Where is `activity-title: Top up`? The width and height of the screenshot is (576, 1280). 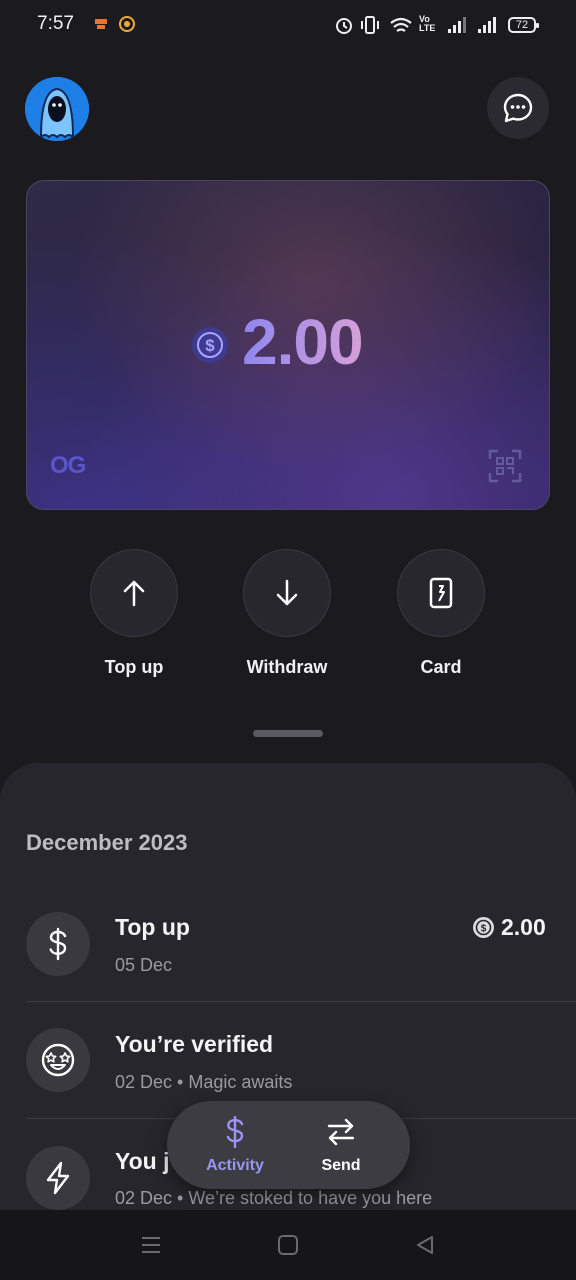
activity-title: Top up is located at coordinates (152, 927).